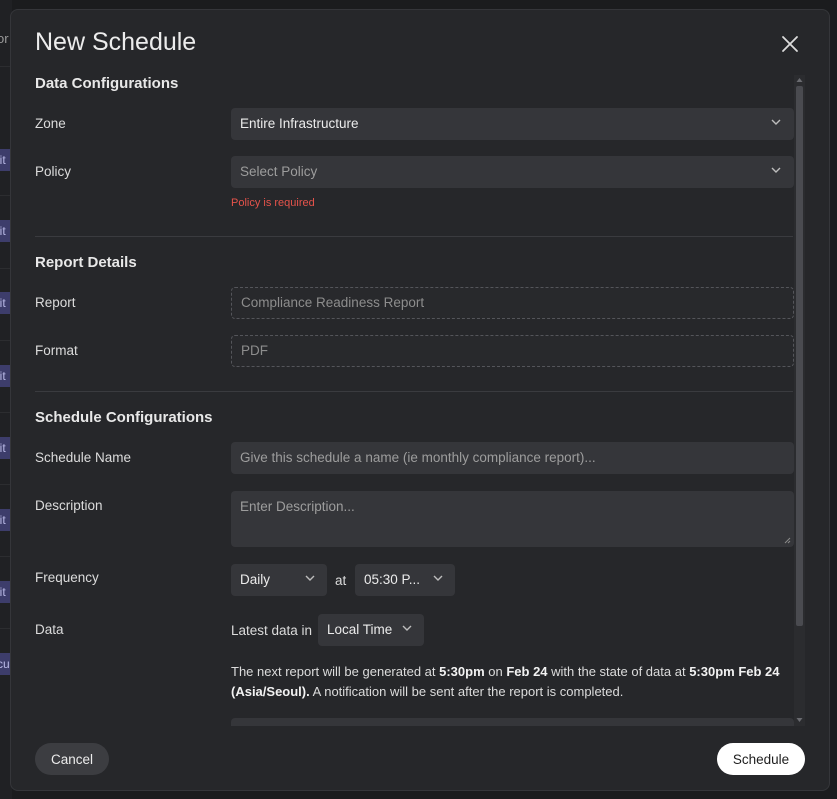 This screenshot has height=799, width=837. Describe the element at coordinates (360, 629) in the screenshot. I see `timezone-value: Local Time` at that location.